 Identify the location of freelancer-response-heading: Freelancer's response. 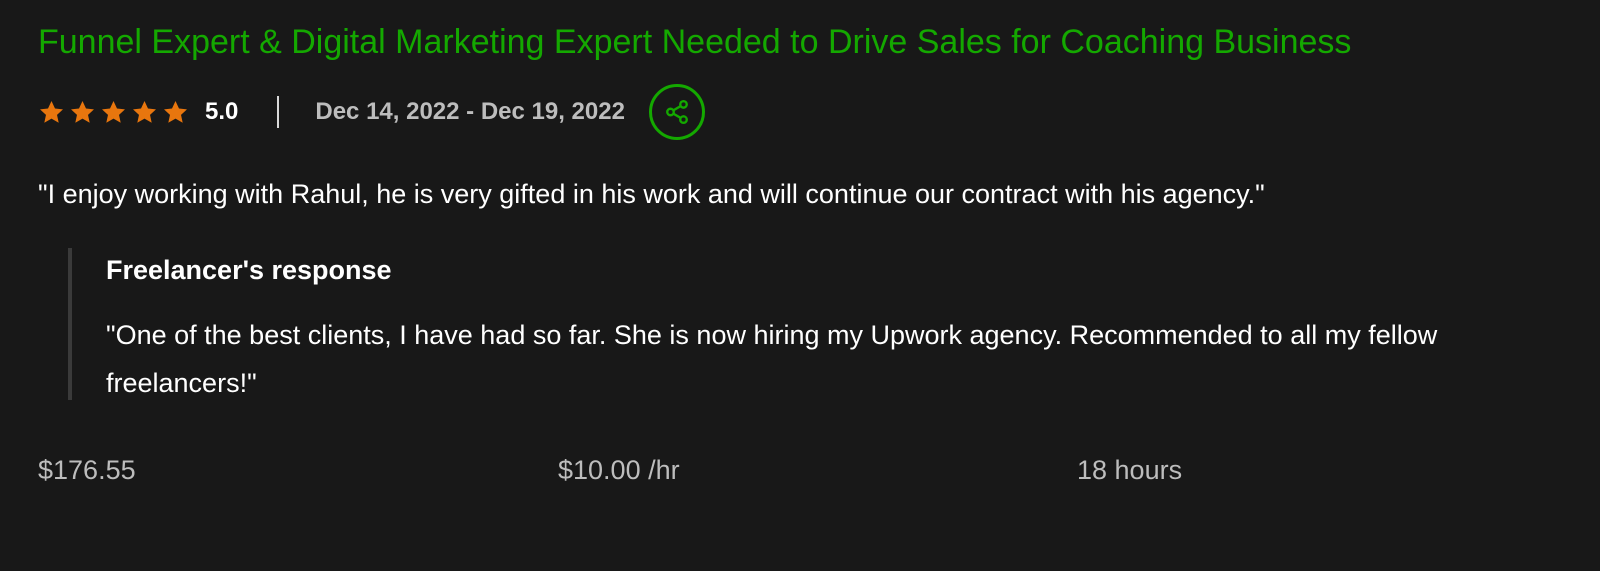
(249, 270).